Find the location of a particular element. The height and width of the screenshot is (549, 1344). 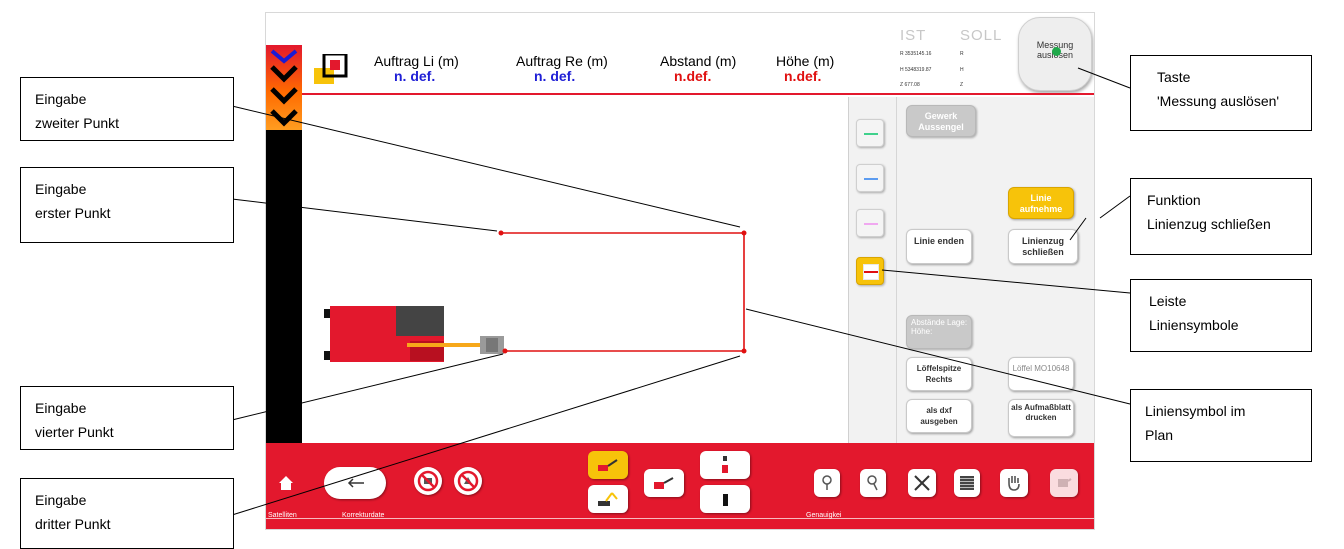

callout-taste-messung: Taste 'Messung auslösen' is located at coordinates (1221, 93).